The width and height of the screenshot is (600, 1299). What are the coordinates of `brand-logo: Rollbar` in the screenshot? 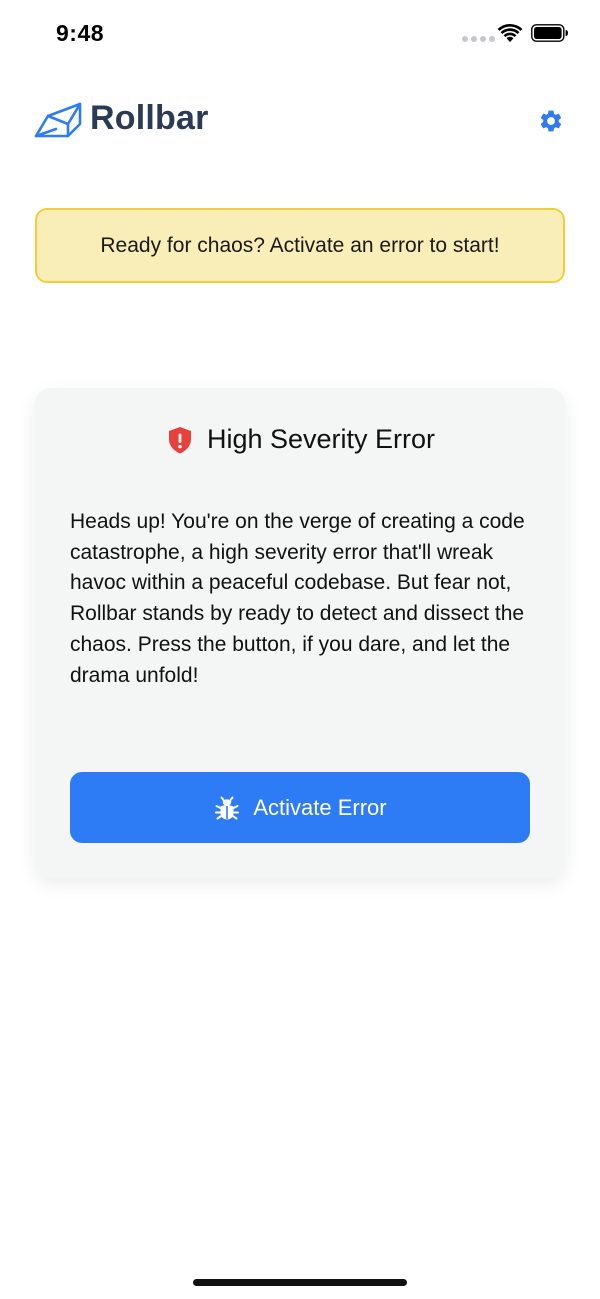 It's located at (121, 118).